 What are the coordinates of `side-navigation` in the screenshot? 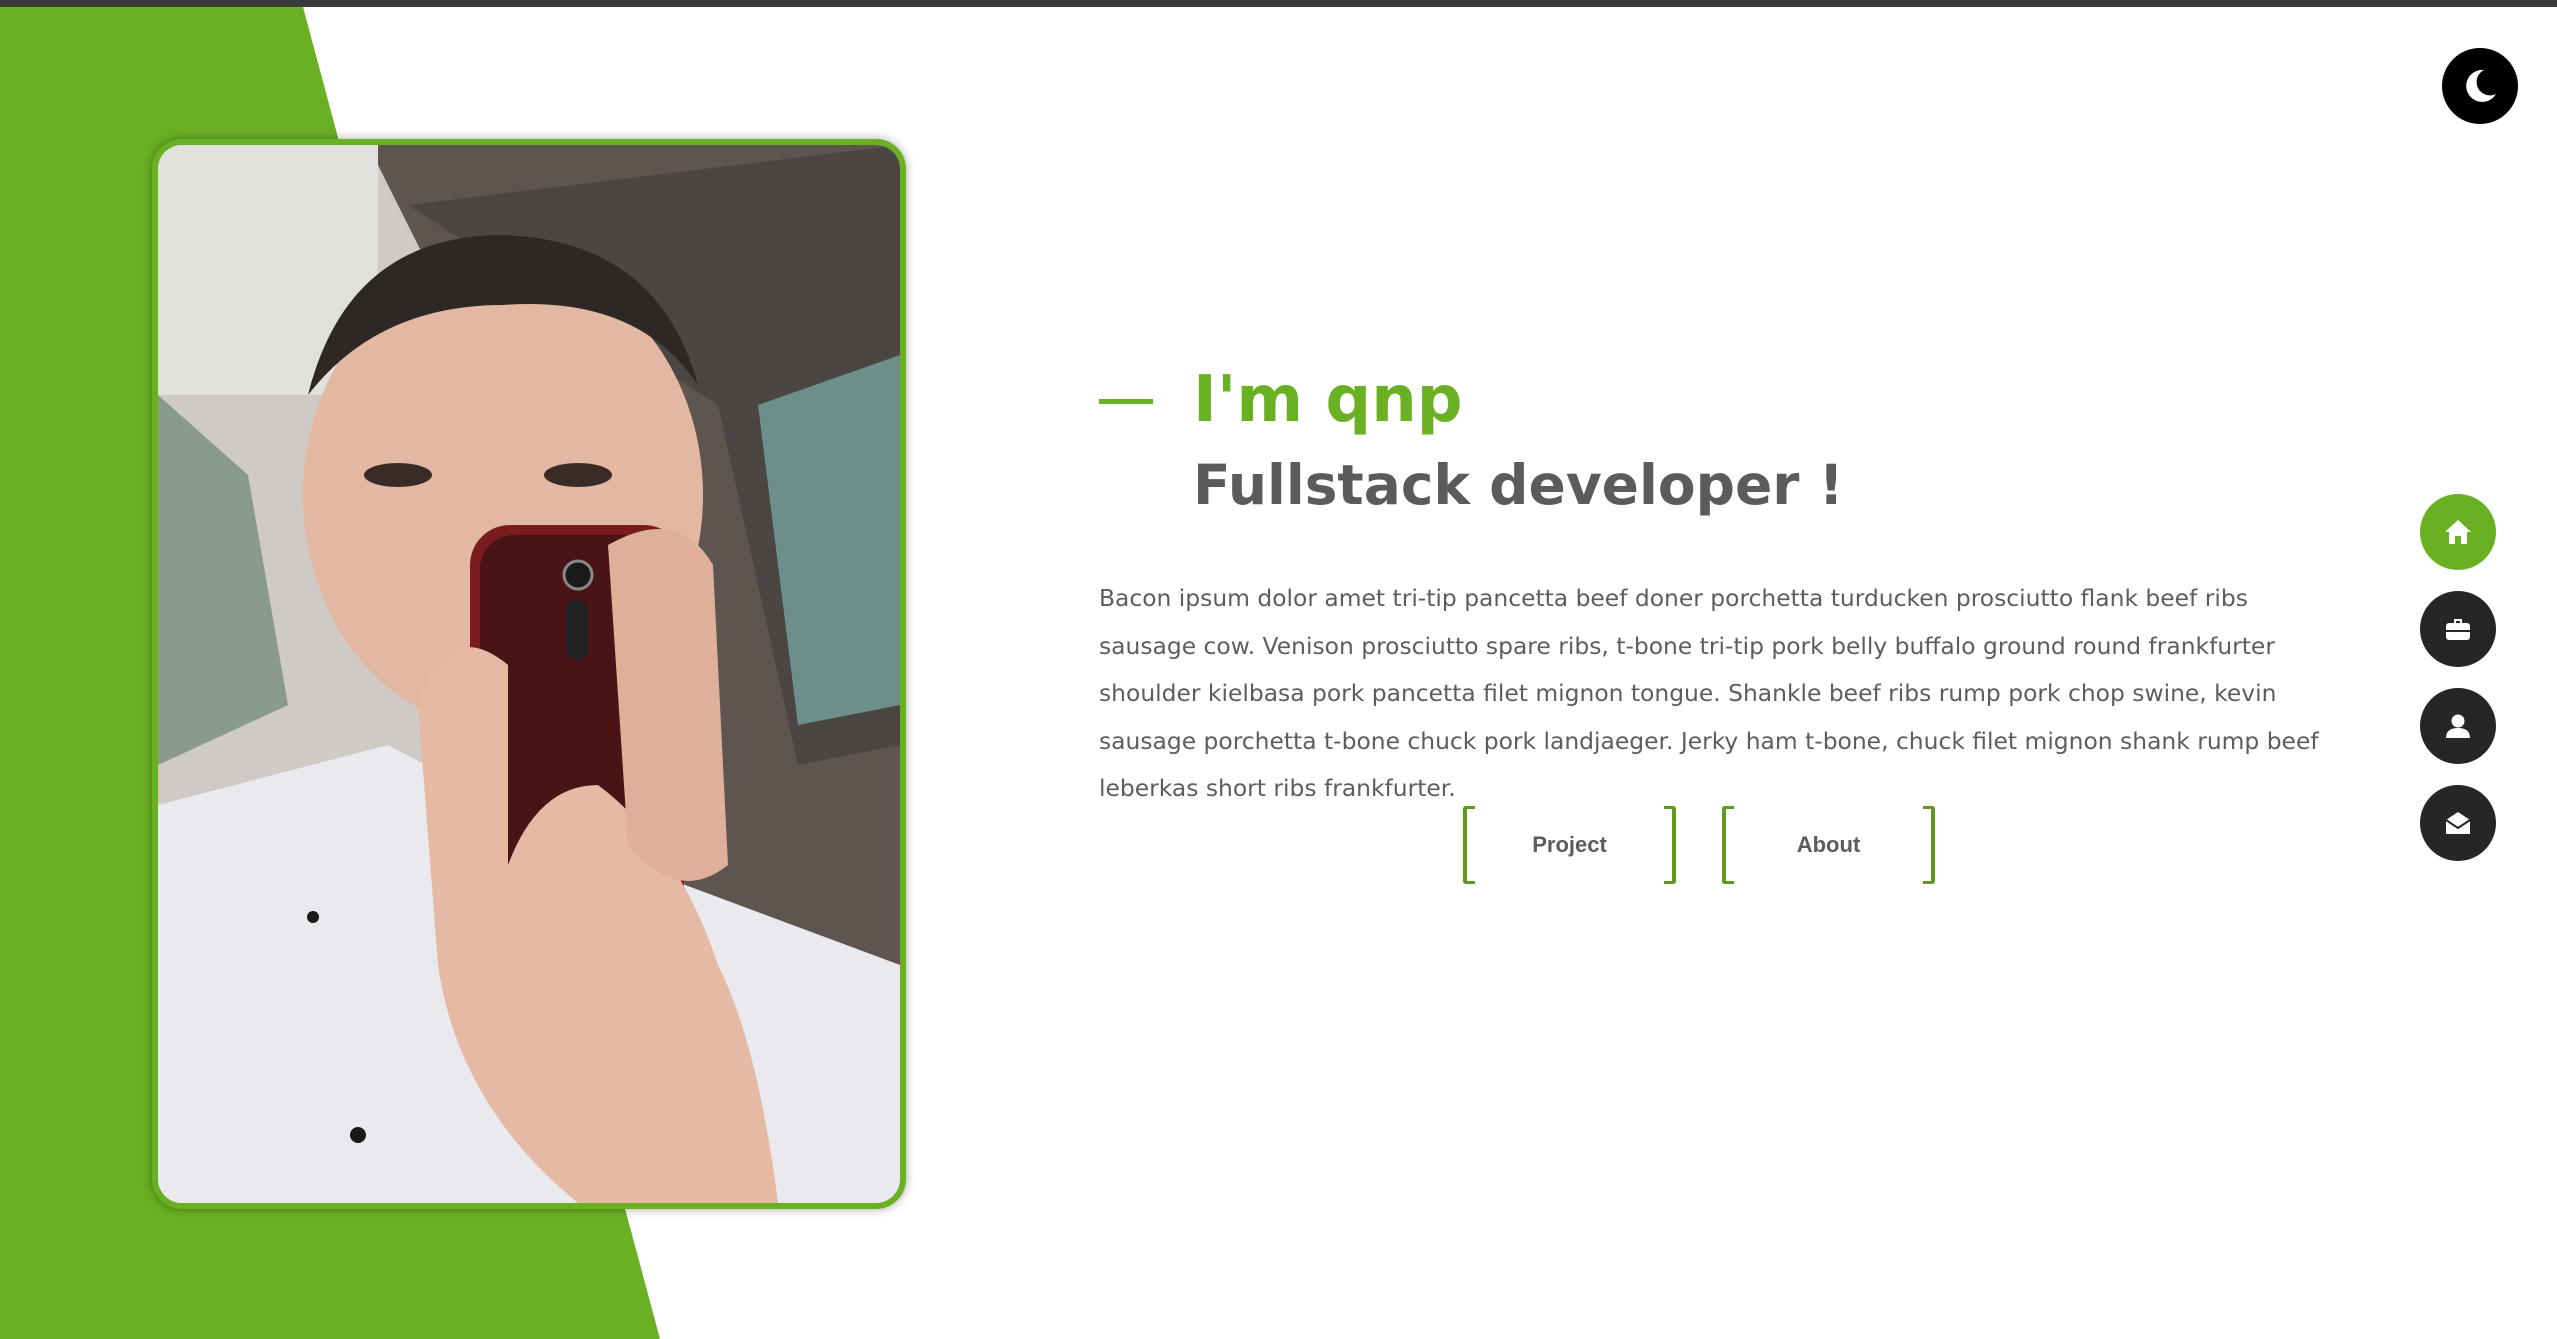 It's located at (2458, 688).